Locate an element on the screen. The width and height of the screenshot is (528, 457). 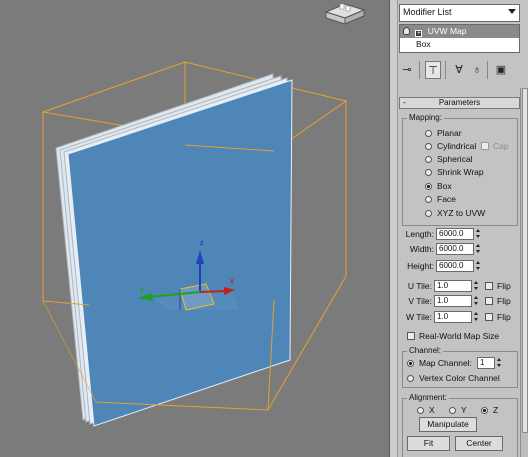
radio-align-x: X is located at coordinates (426, 410).